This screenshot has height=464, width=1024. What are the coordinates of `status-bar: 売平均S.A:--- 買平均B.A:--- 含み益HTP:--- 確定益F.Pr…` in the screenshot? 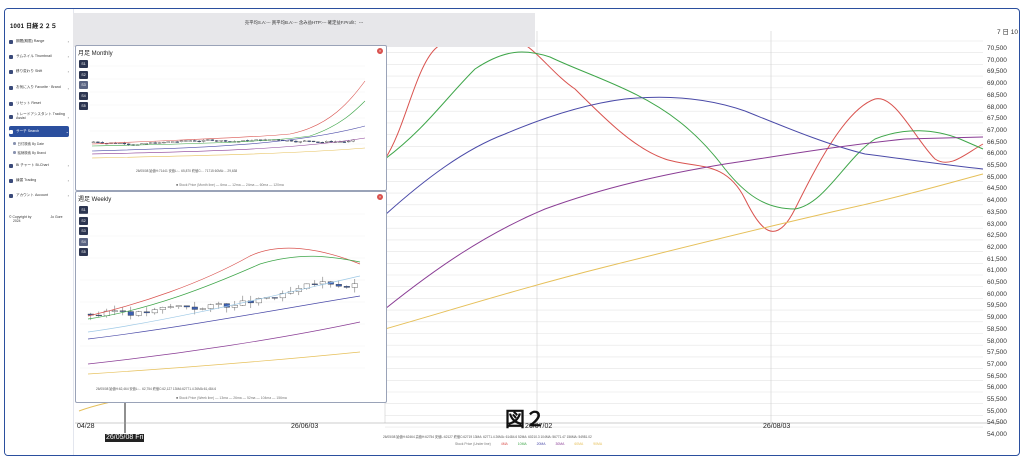 It's located at (304, 30).